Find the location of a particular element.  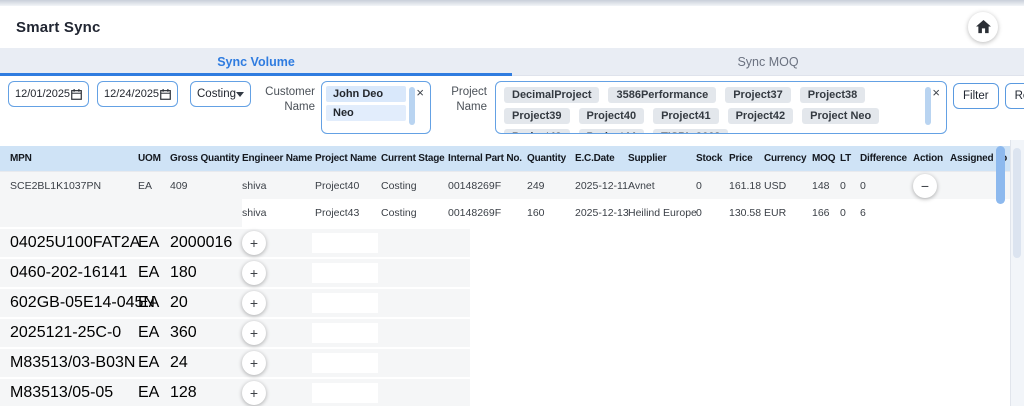

moq-value: 148 is located at coordinates (821, 185).